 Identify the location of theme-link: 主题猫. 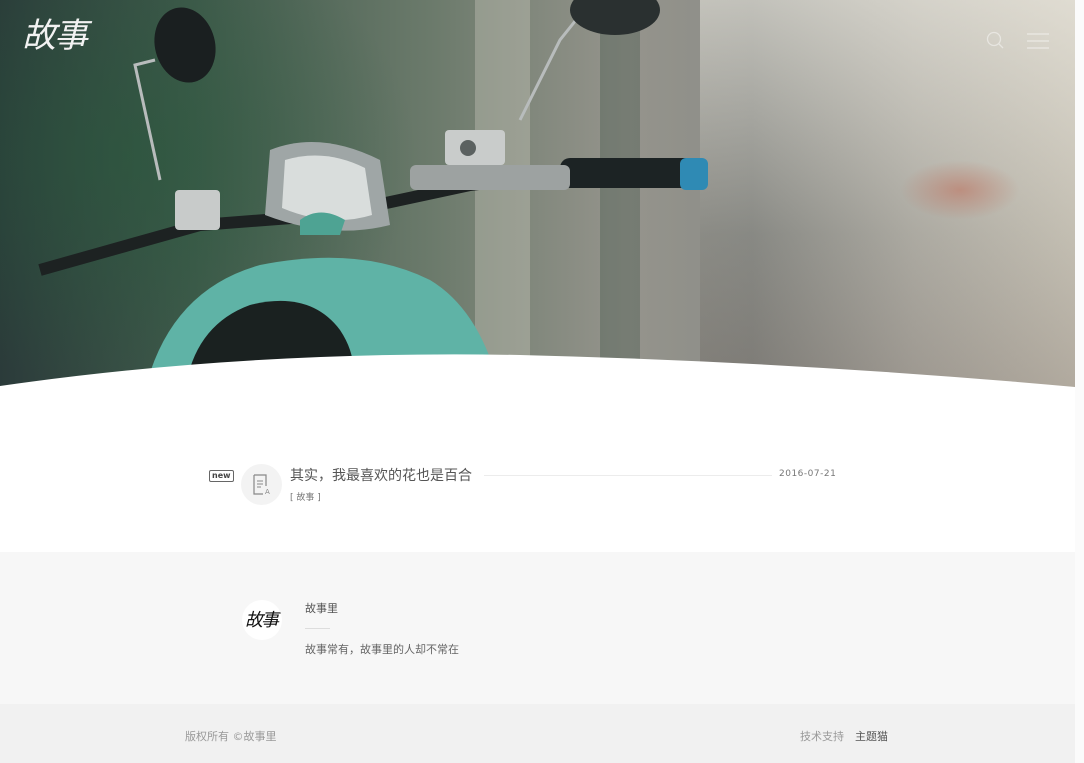
(871, 736).